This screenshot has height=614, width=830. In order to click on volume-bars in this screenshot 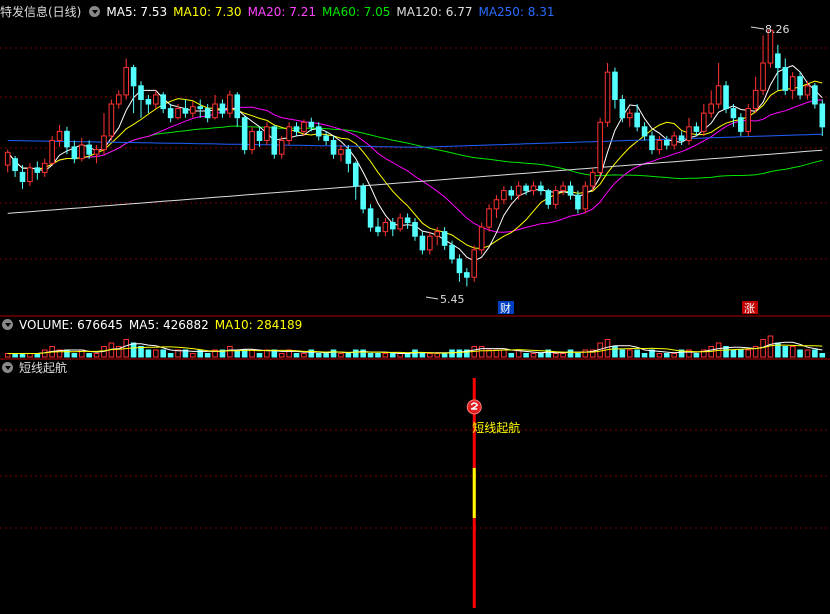, I will do `click(415, 346)`.